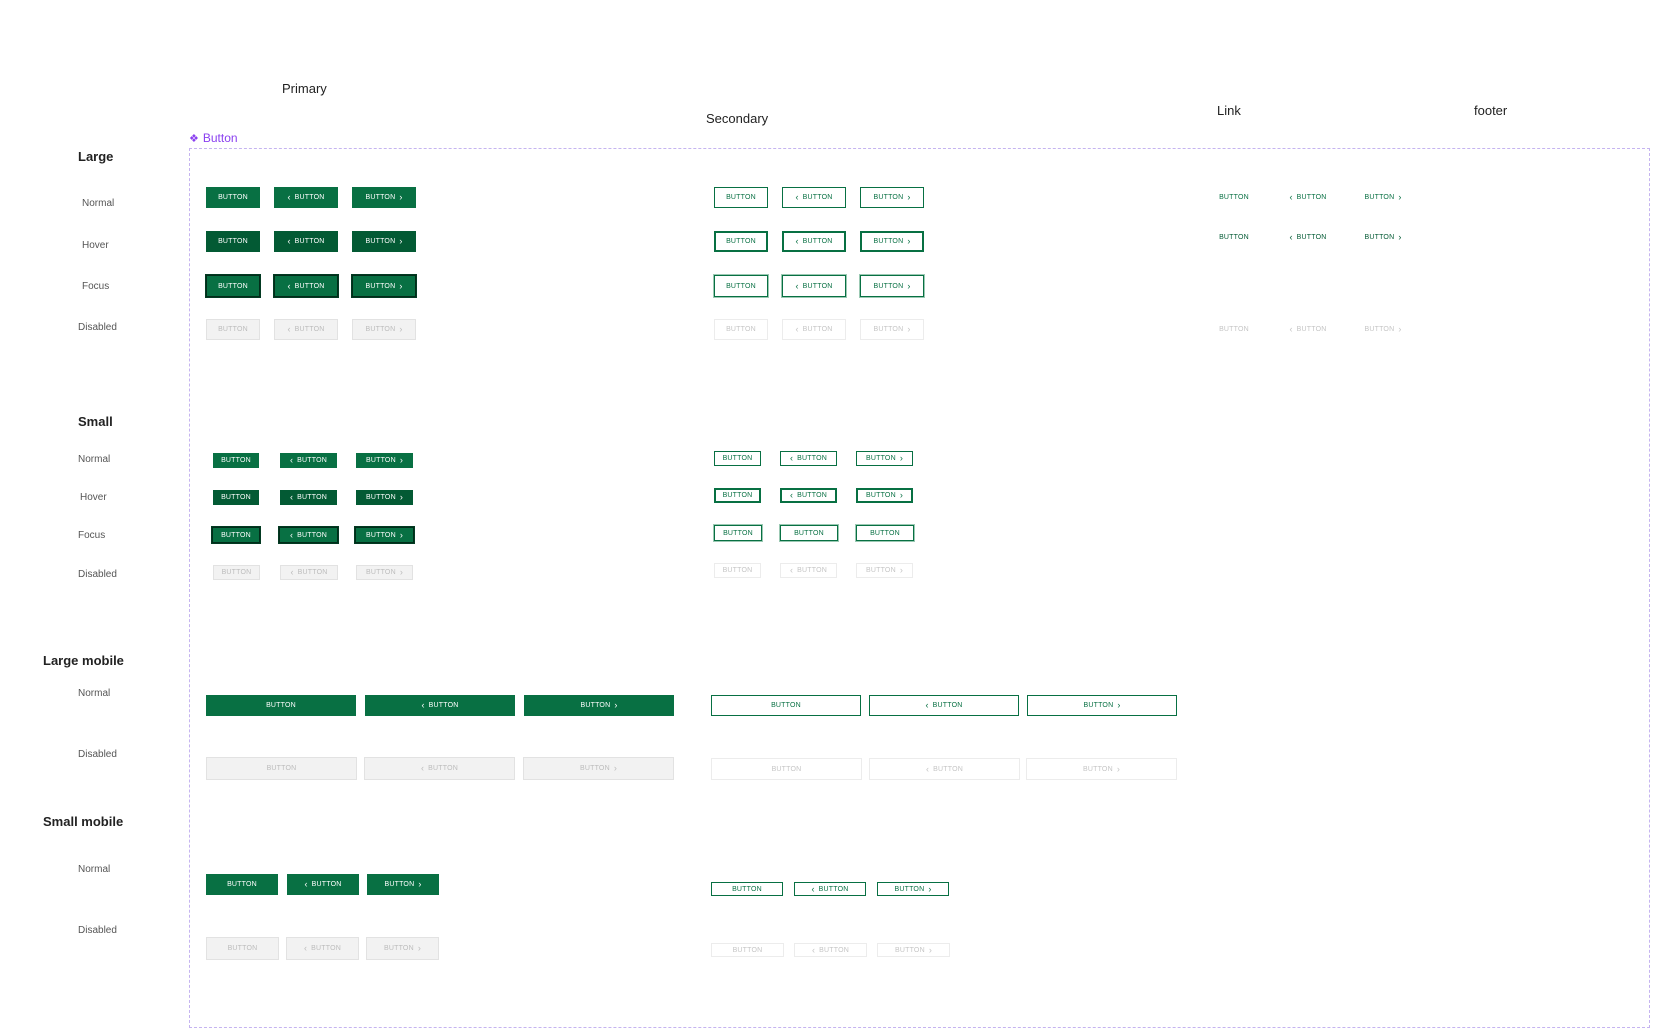  Describe the element at coordinates (236, 497) in the screenshot. I see `primary-small-hover-button: BUTTON` at that location.